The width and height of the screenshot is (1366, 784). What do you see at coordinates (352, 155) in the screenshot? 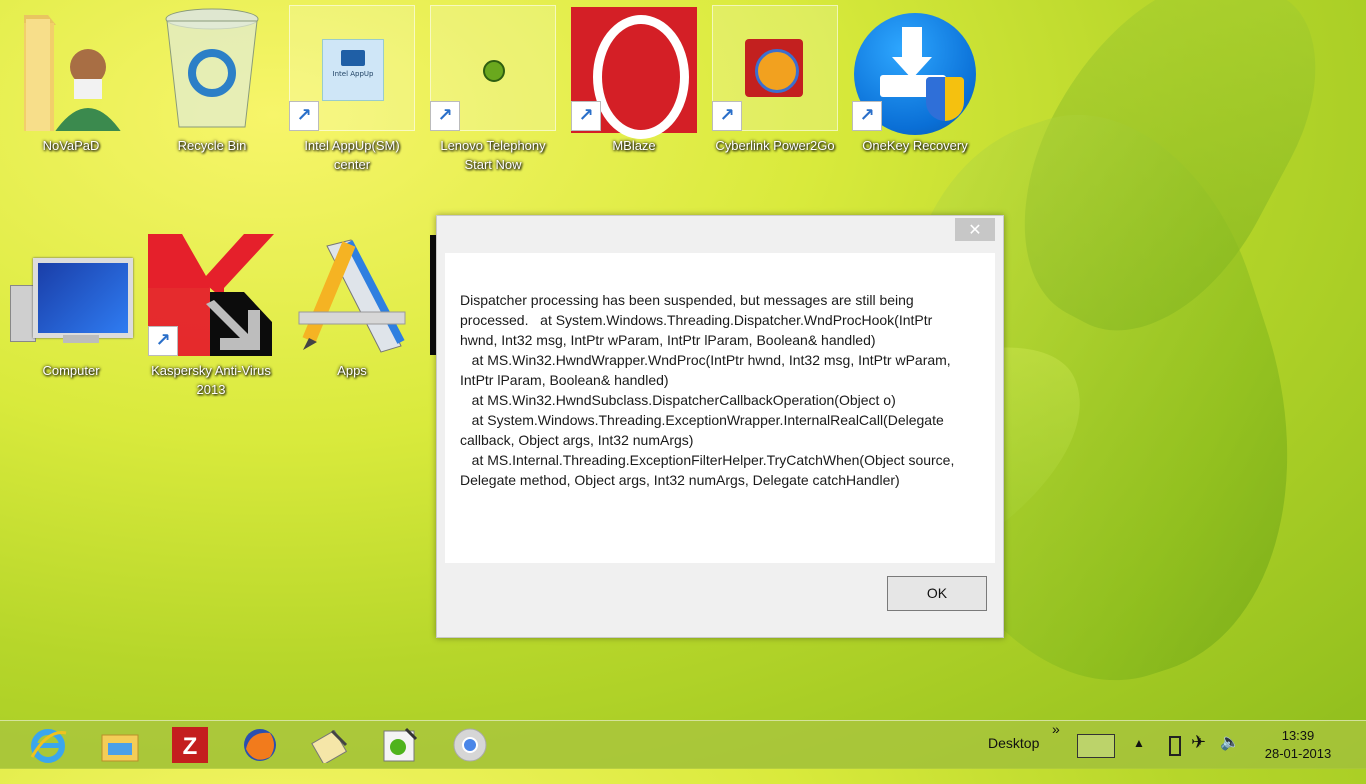
I see `icon-label: Intel AppUp(SM) center` at bounding box center [352, 155].